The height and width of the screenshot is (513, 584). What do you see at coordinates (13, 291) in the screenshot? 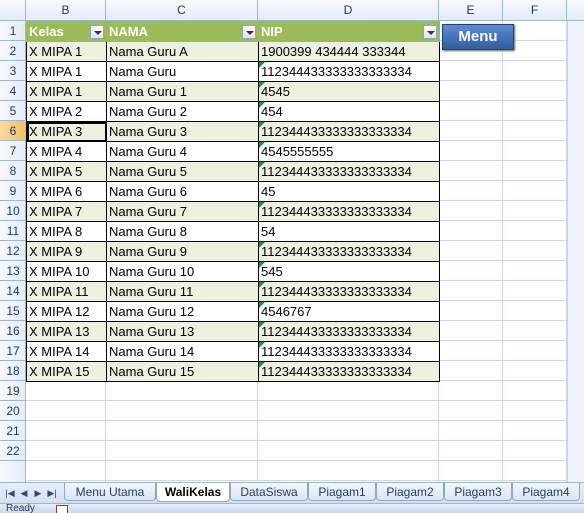
I see `row-header: 14` at bounding box center [13, 291].